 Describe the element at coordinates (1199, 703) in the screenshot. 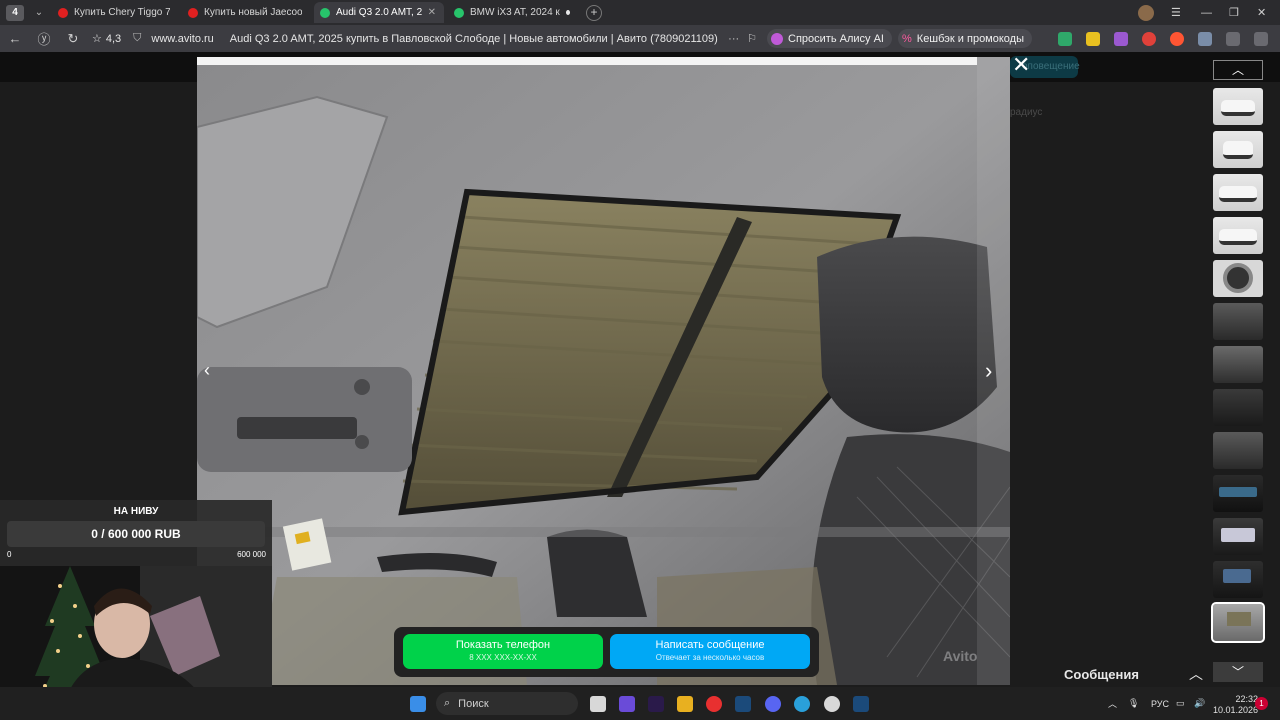

I see `volume-icon: 🔊` at that location.